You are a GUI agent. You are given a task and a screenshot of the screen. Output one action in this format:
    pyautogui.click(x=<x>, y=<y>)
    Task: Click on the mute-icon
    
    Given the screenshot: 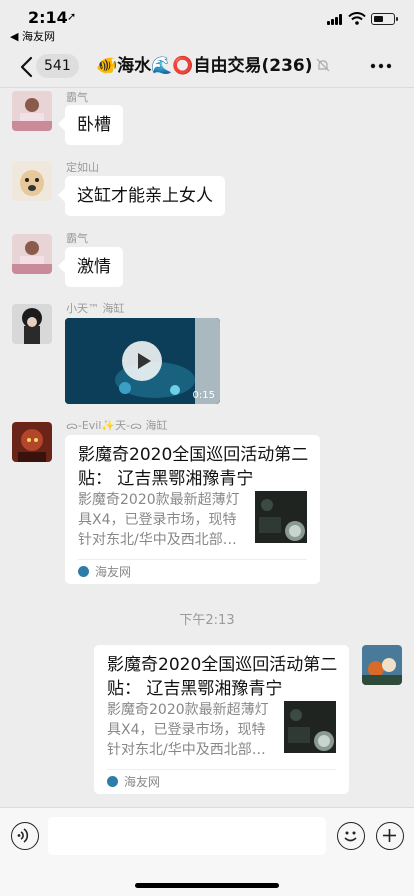 What is the action you would take?
    pyautogui.click(x=323, y=65)
    